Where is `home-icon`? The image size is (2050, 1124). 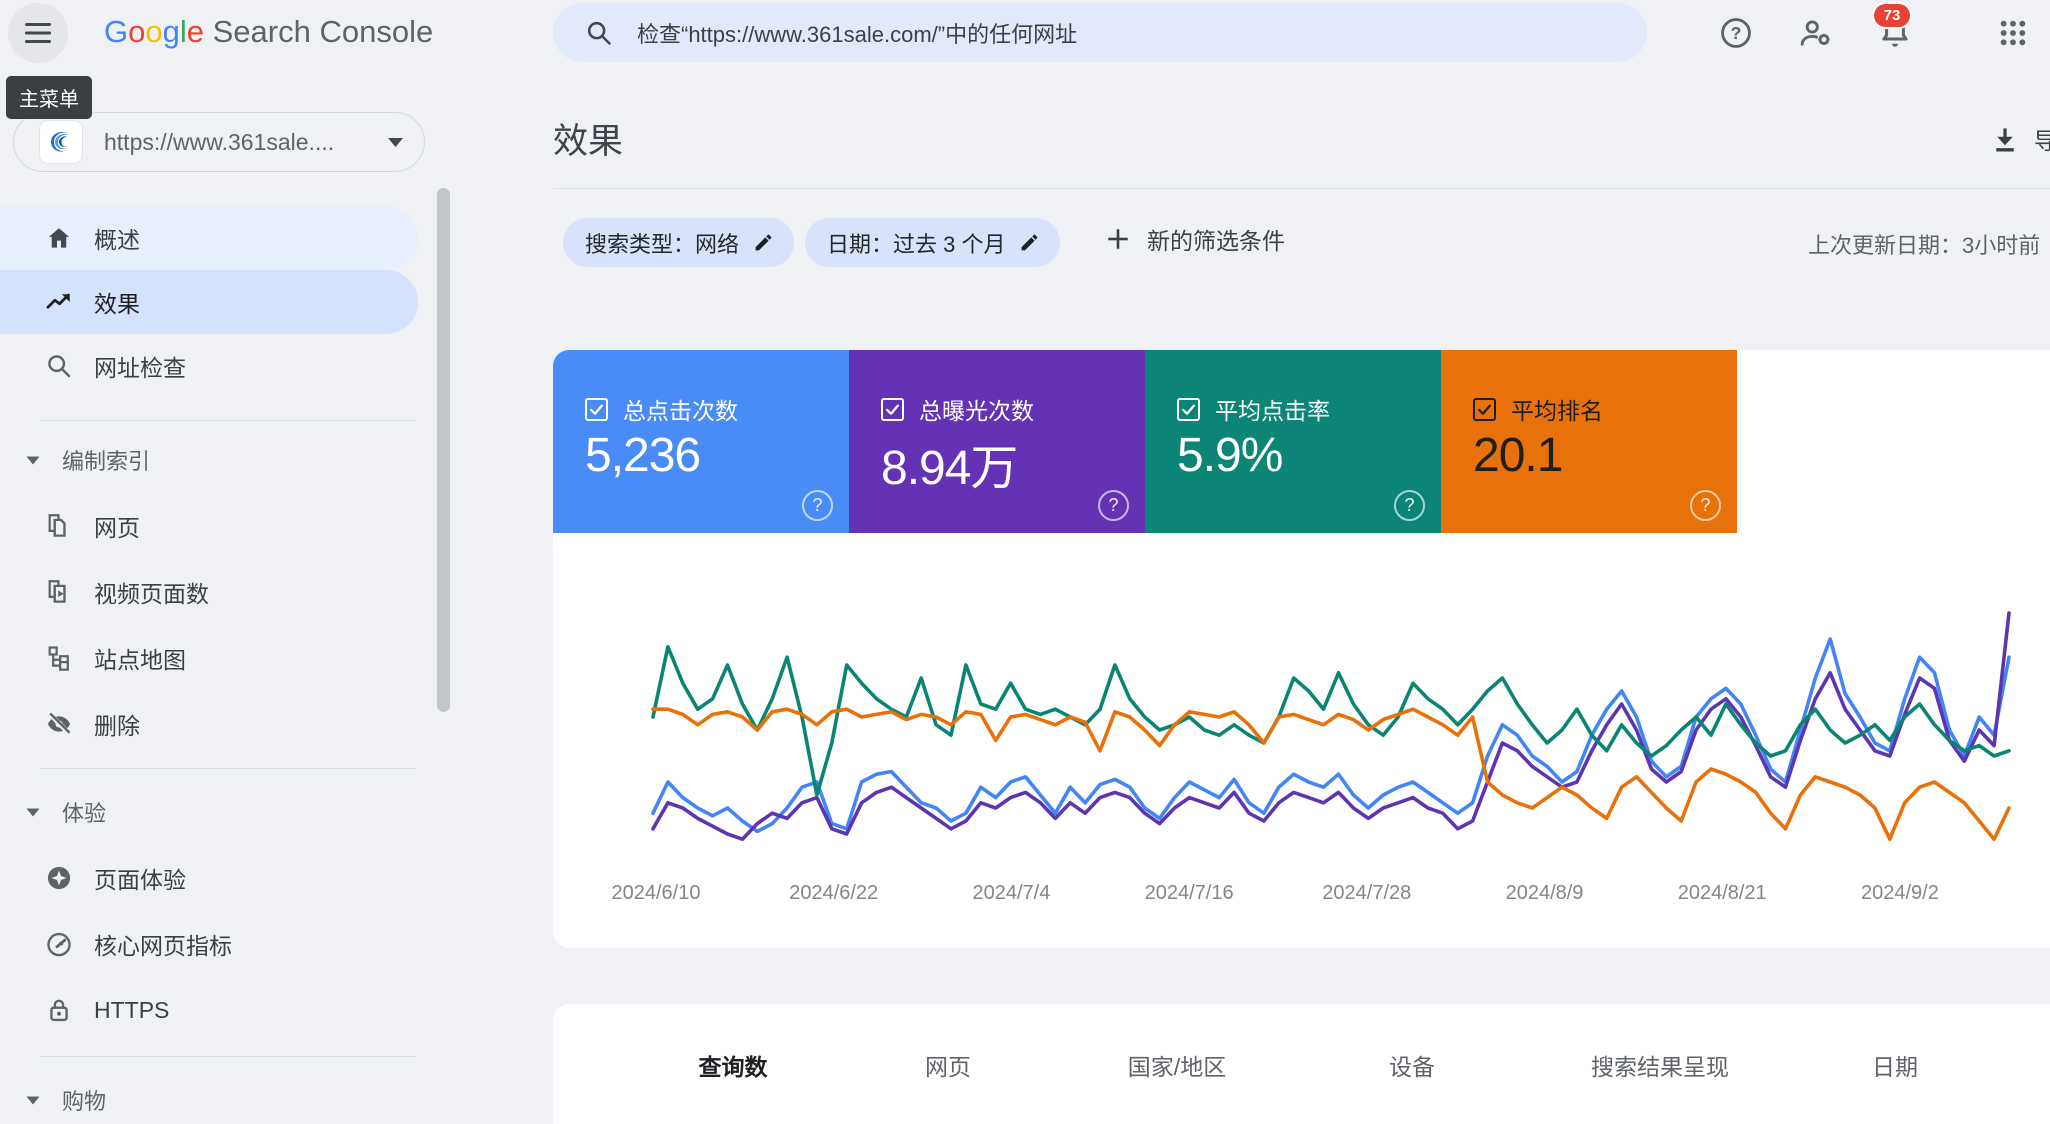 home-icon is located at coordinates (59, 238).